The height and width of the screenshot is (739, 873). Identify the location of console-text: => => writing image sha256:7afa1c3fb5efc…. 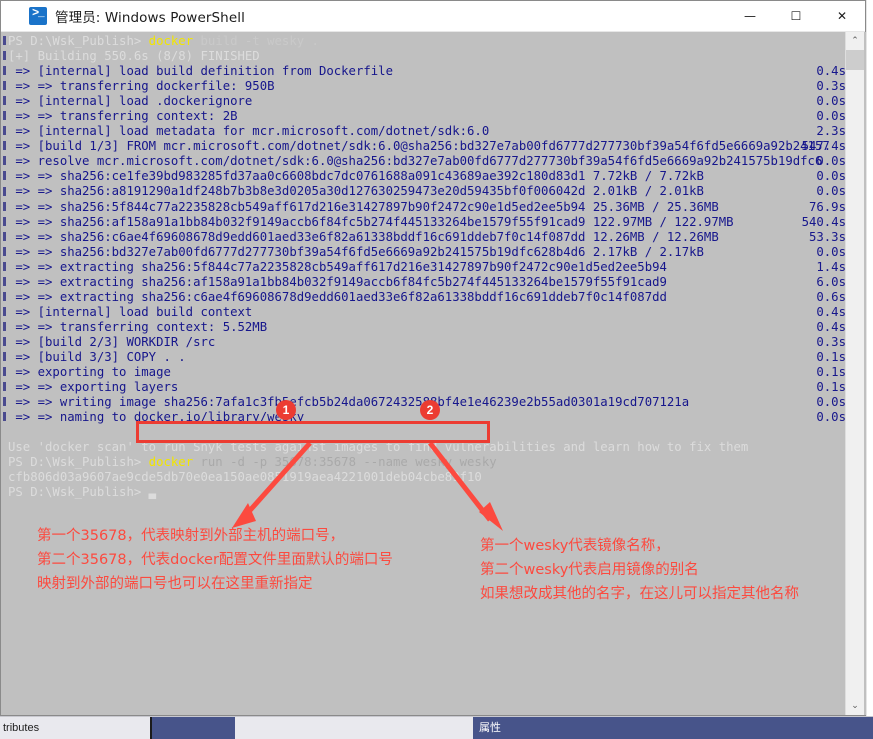
(349, 402).